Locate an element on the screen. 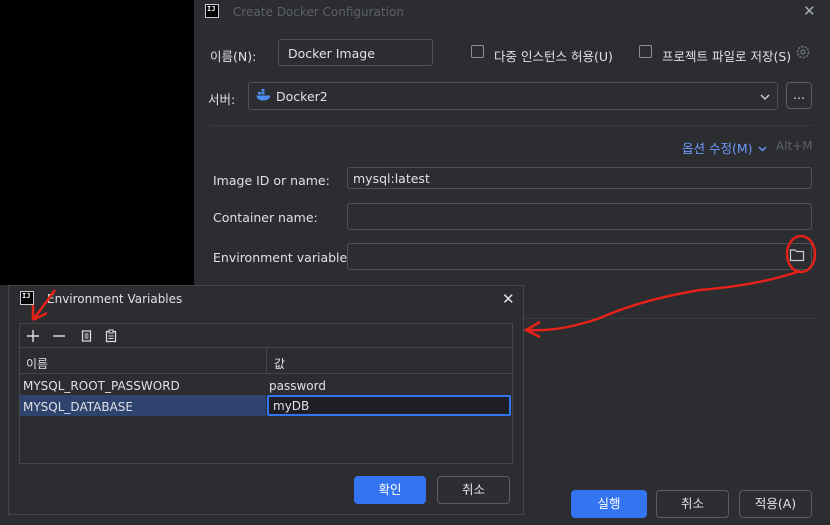 The height and width of the screenshot is (525, 830). annotation-curve-arrow is located at coordinates (664, 300).